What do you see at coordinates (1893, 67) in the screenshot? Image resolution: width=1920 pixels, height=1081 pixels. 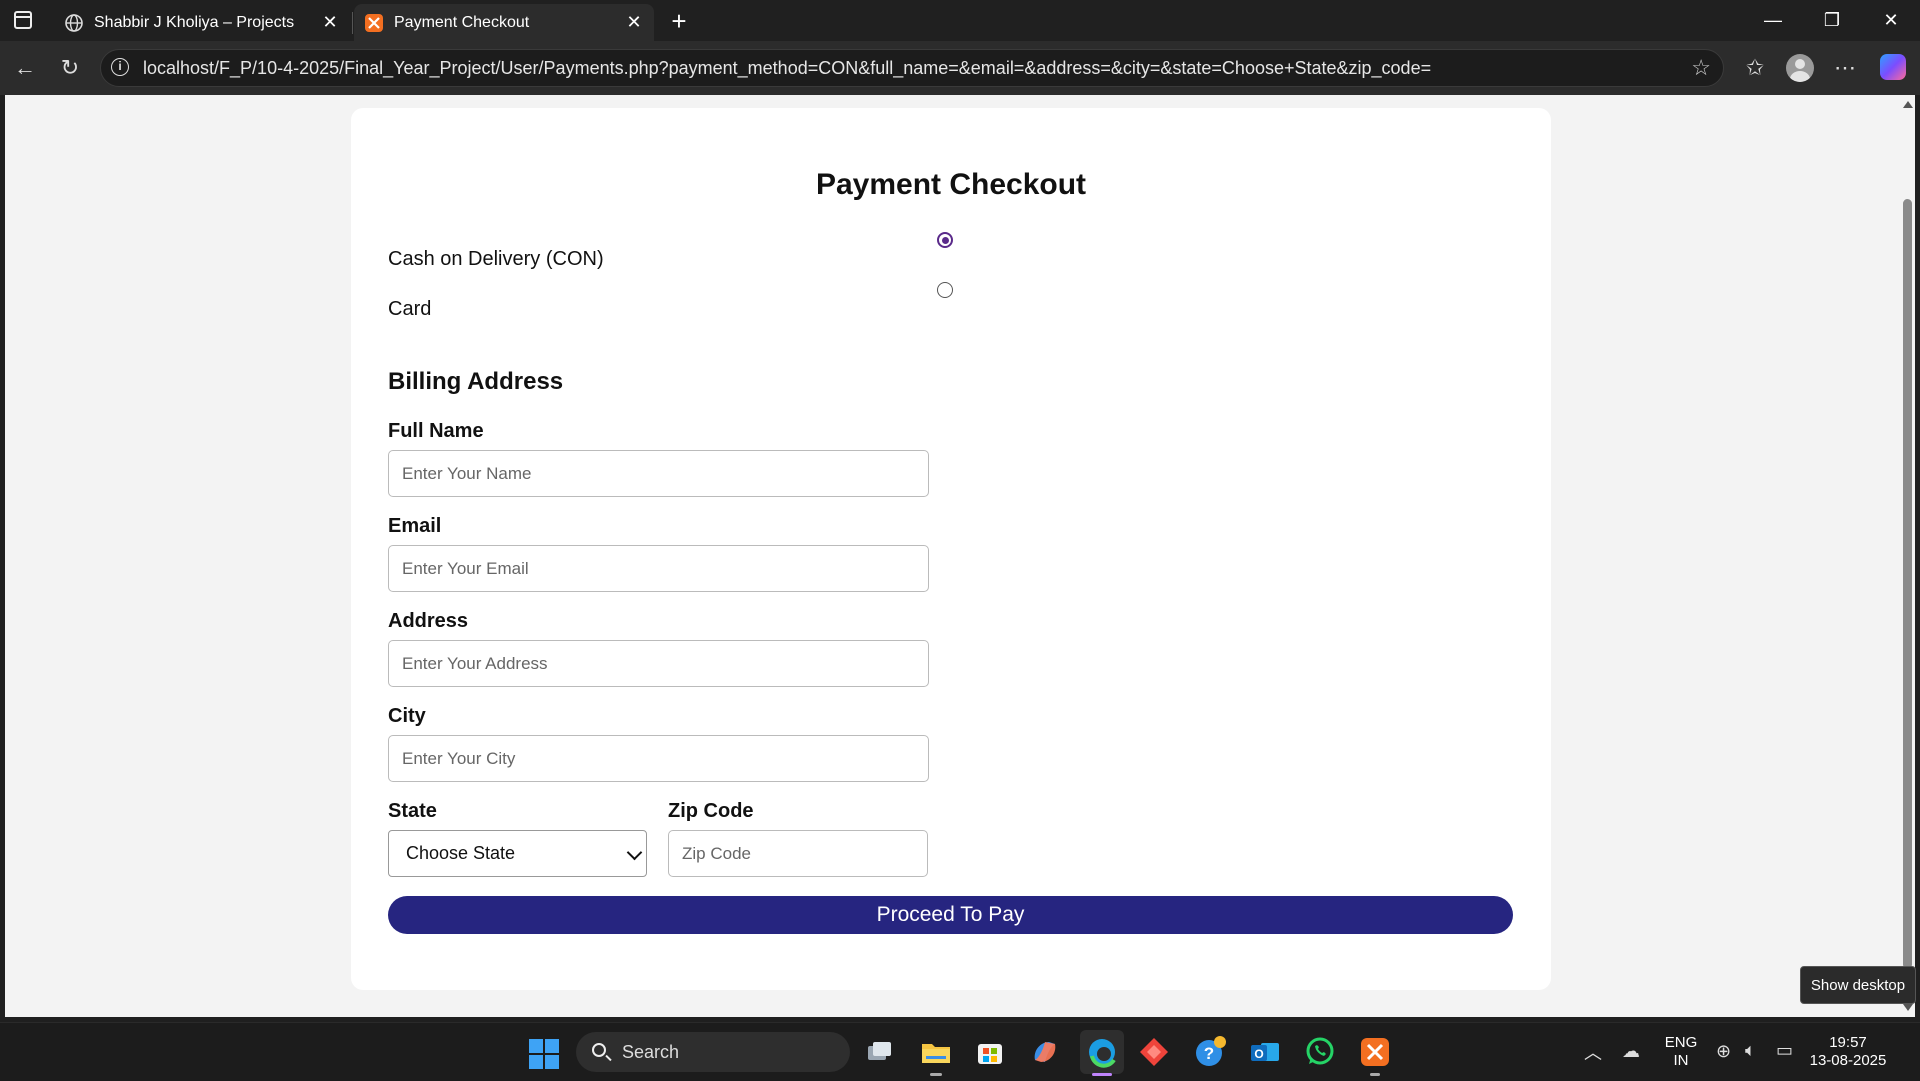 I see `copilot-icon` at bounding box center [1893, 67].